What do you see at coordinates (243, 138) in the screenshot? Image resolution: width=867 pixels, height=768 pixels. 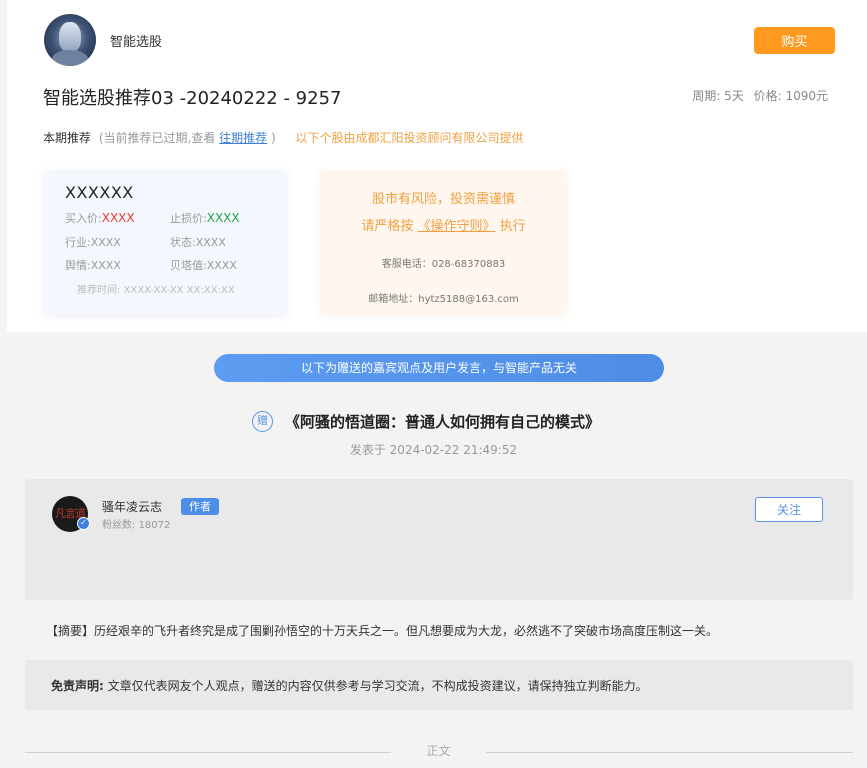 I see `past-recommend-link: 往期推荐` at bounding box center [243, 138].